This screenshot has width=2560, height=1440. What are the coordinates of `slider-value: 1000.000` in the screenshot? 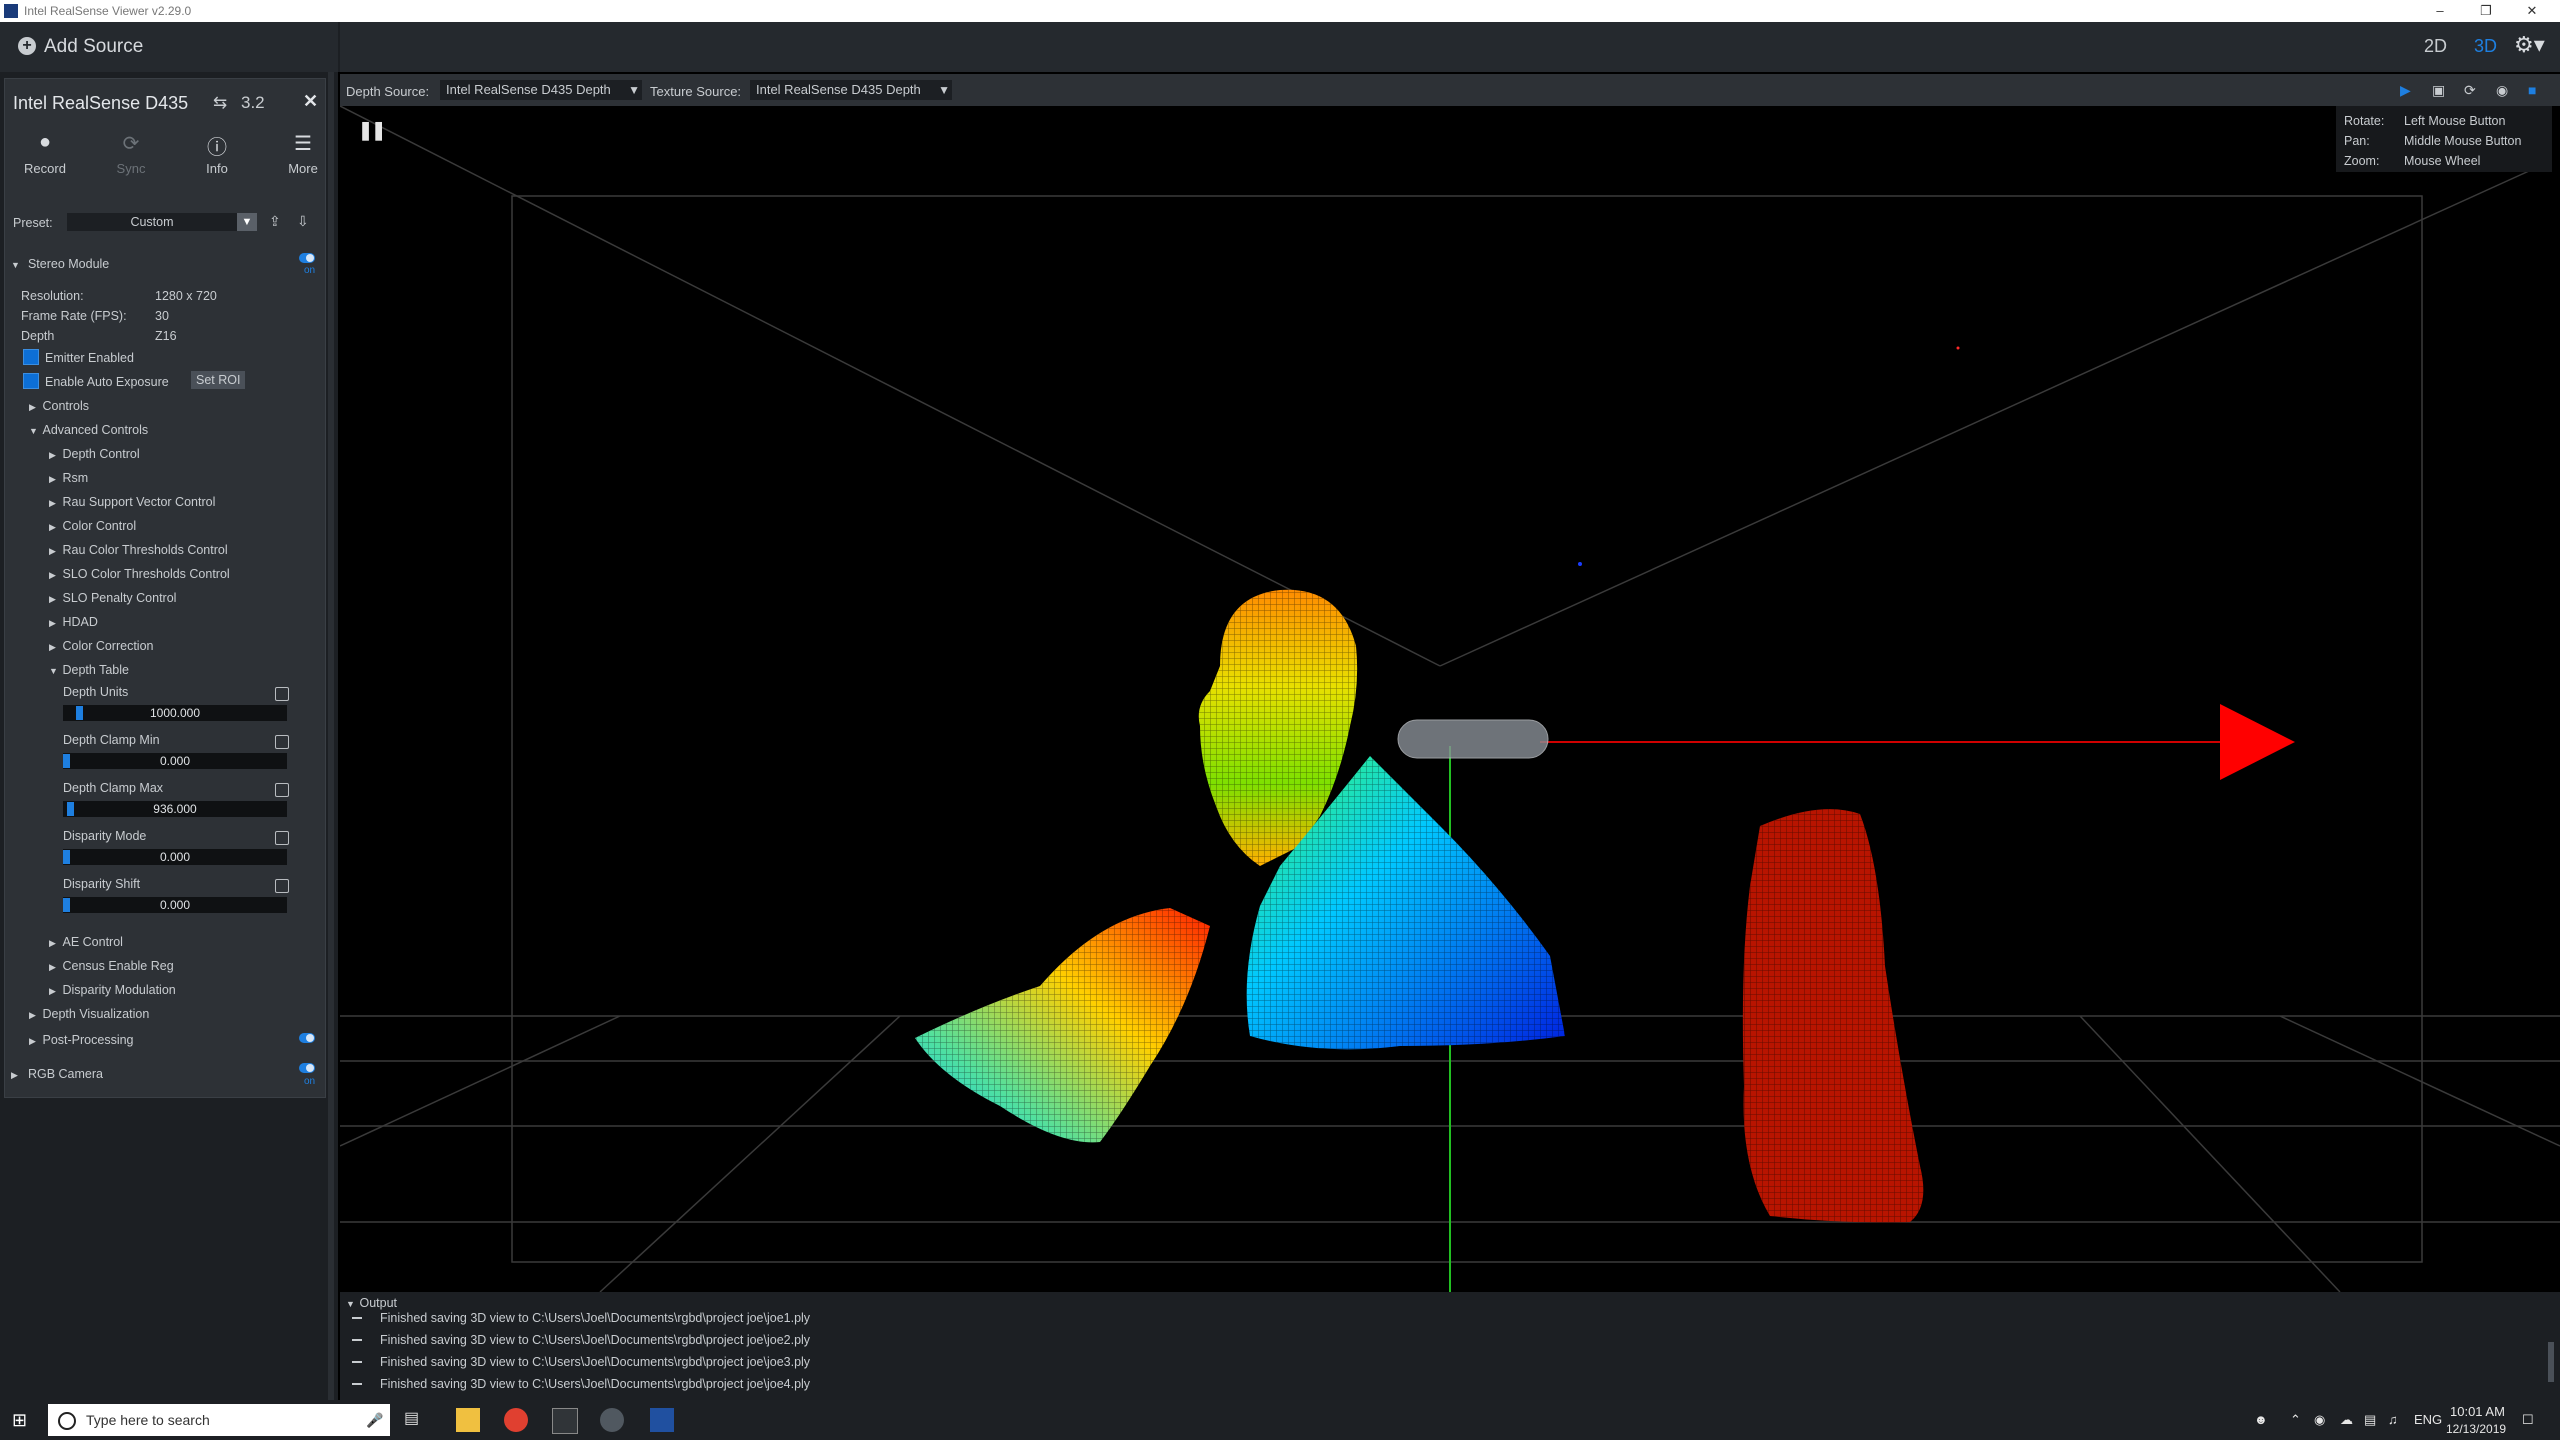 It's located at (175, 713).